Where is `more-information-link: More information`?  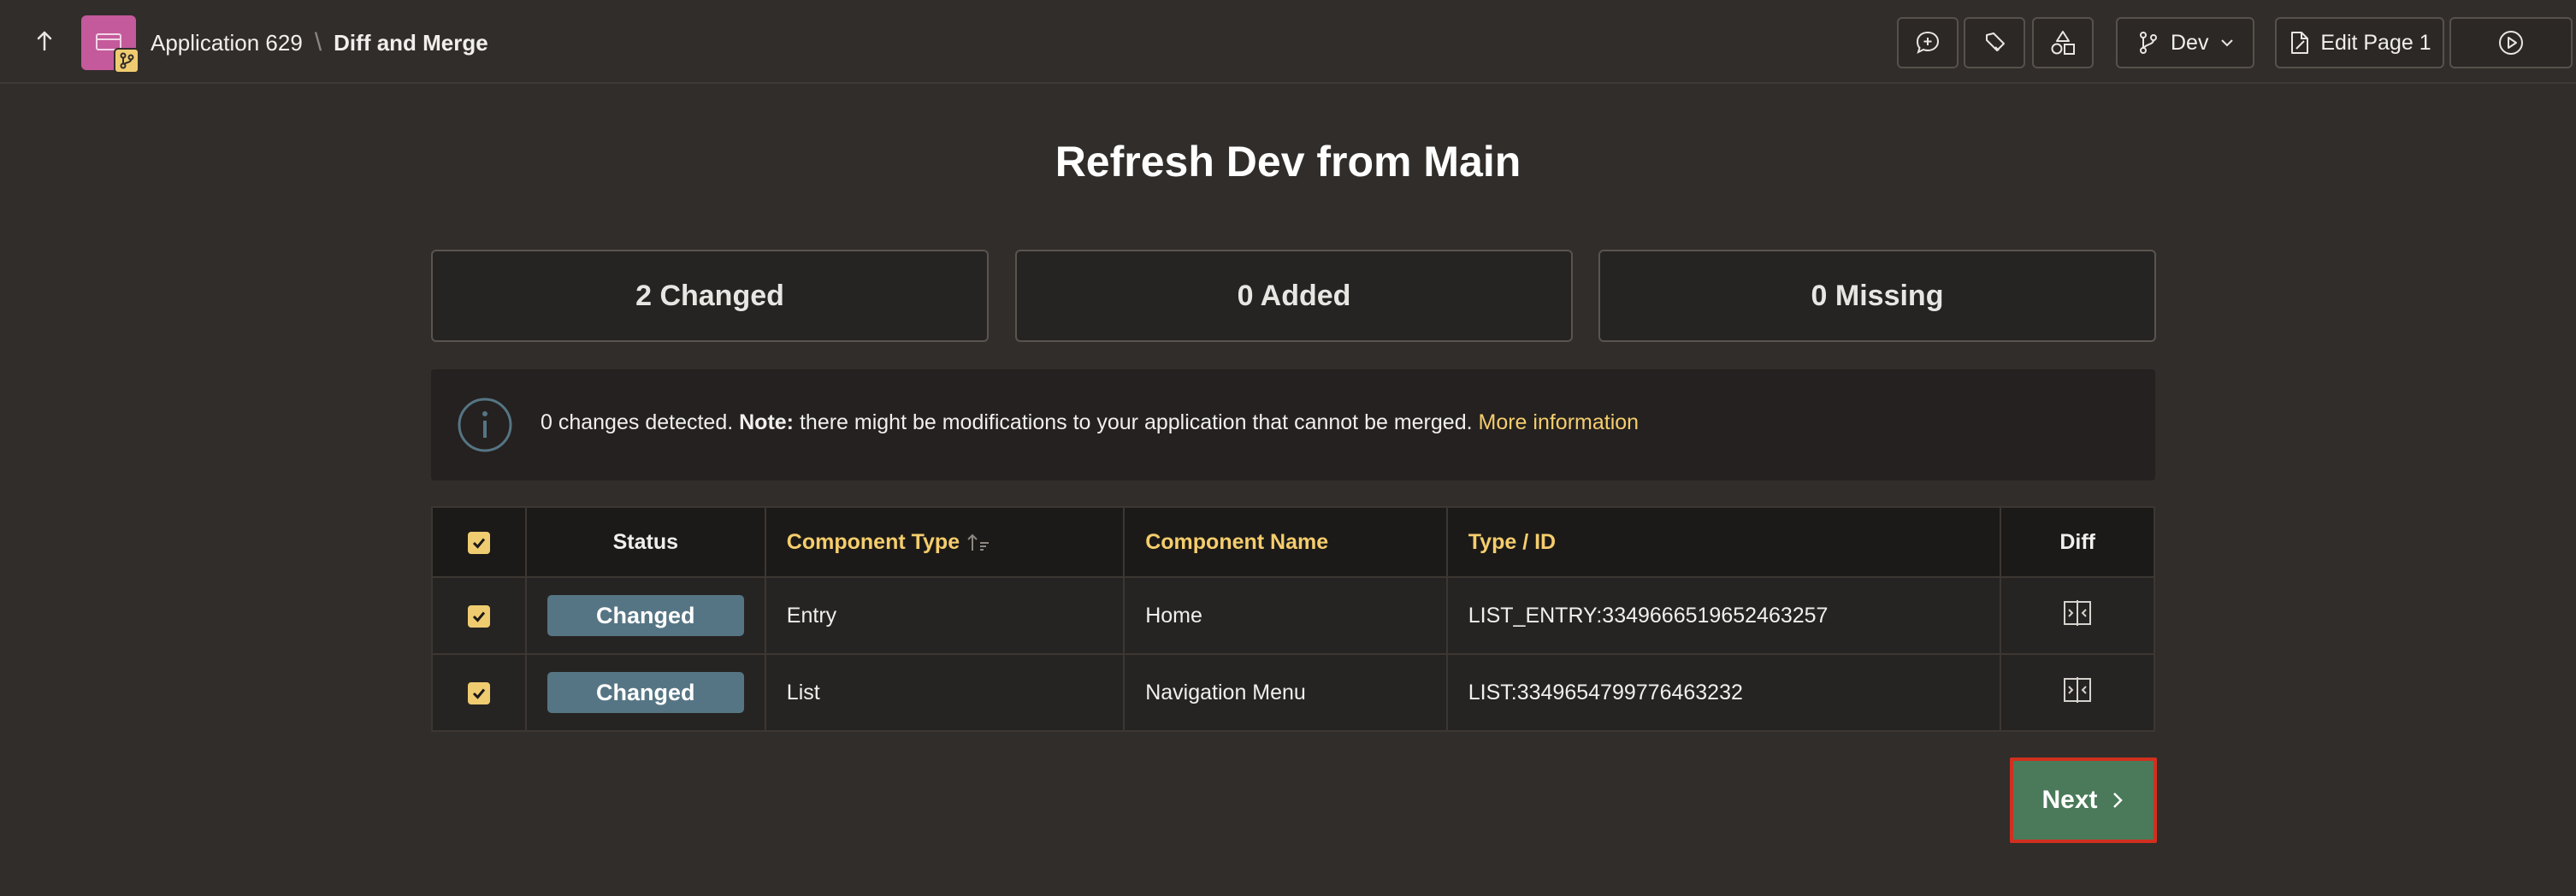
more-information-link: More information is located at coordinates (1559, 422).